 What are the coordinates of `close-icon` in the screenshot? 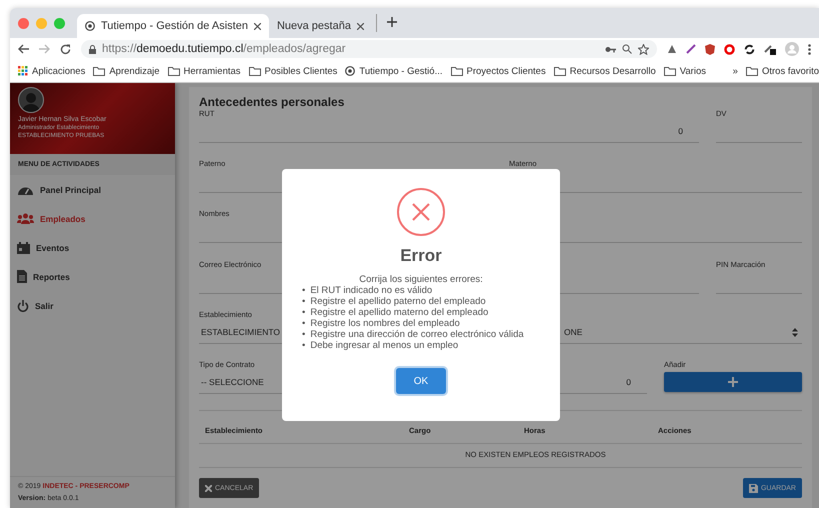 It's located at (208, 488).